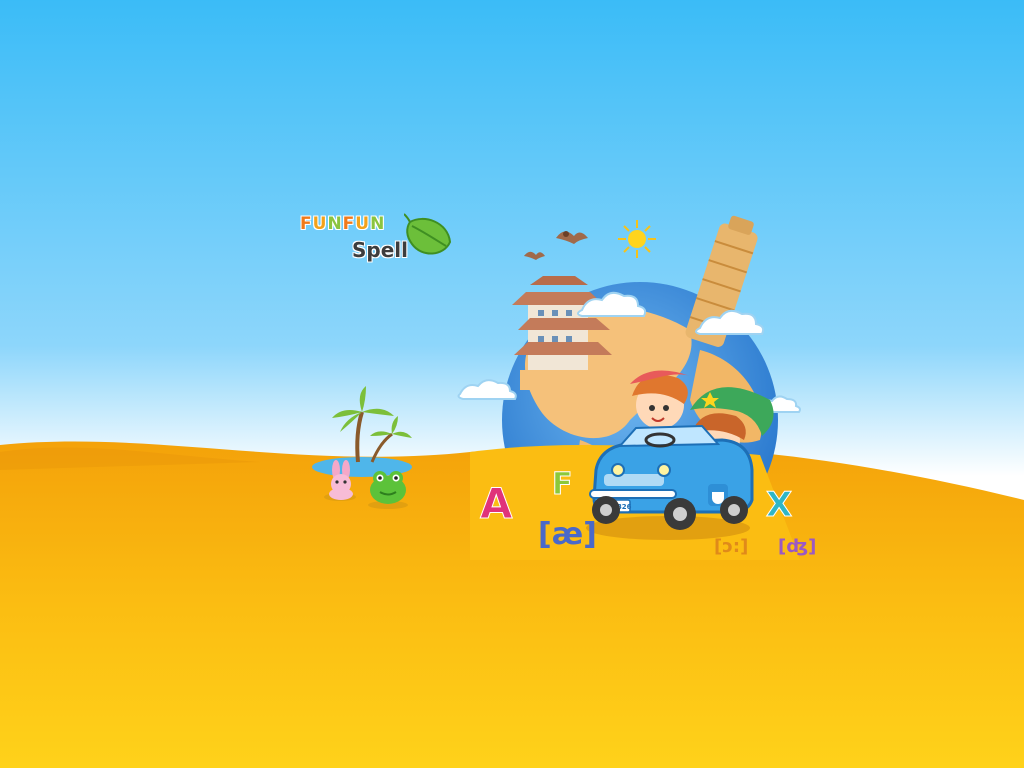 The height and width of the screenshot is (768, 1024). Describe the element at coordinates (779, 505) in the screenshot. I see `letter-x: X` at that location.